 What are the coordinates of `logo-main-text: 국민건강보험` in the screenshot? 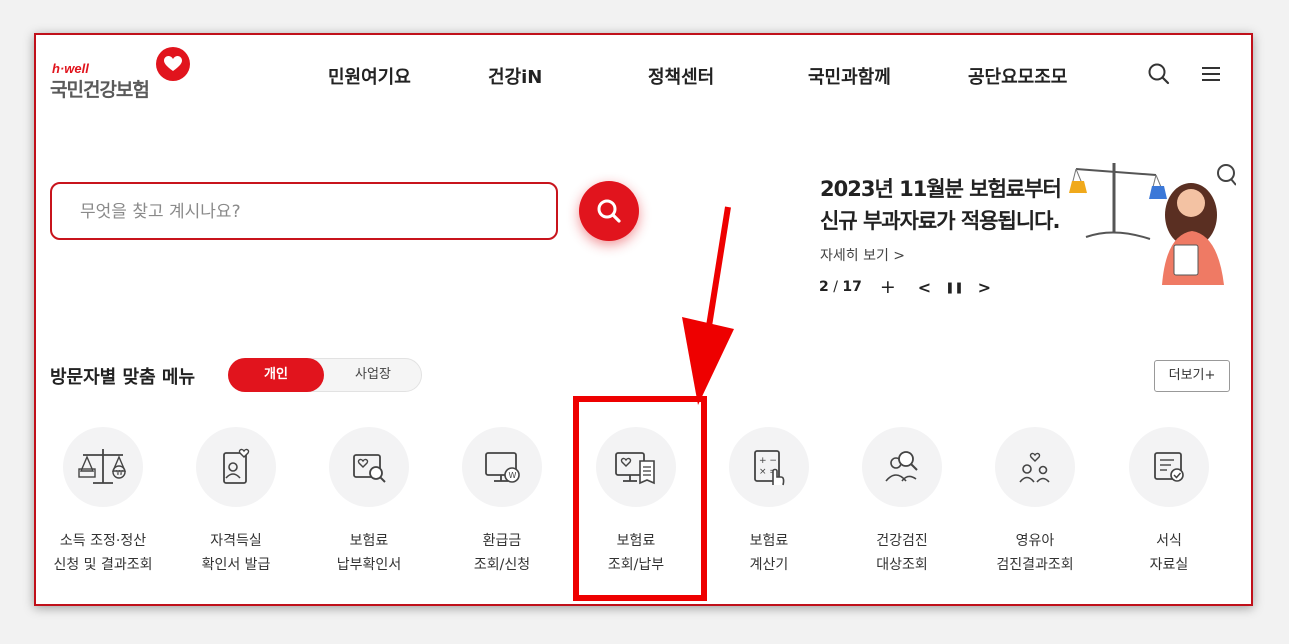 It's located at (100, 90).